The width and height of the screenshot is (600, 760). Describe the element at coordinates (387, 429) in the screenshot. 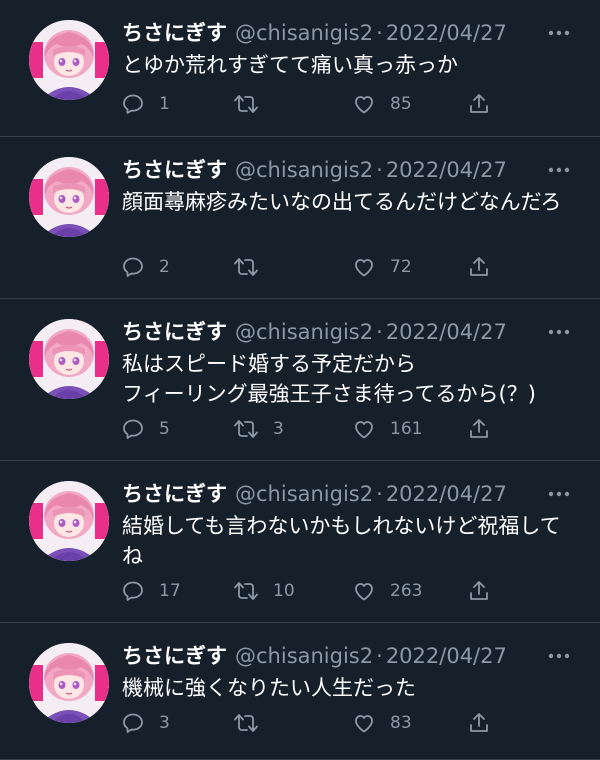

I see `like-button: 161` at that location.